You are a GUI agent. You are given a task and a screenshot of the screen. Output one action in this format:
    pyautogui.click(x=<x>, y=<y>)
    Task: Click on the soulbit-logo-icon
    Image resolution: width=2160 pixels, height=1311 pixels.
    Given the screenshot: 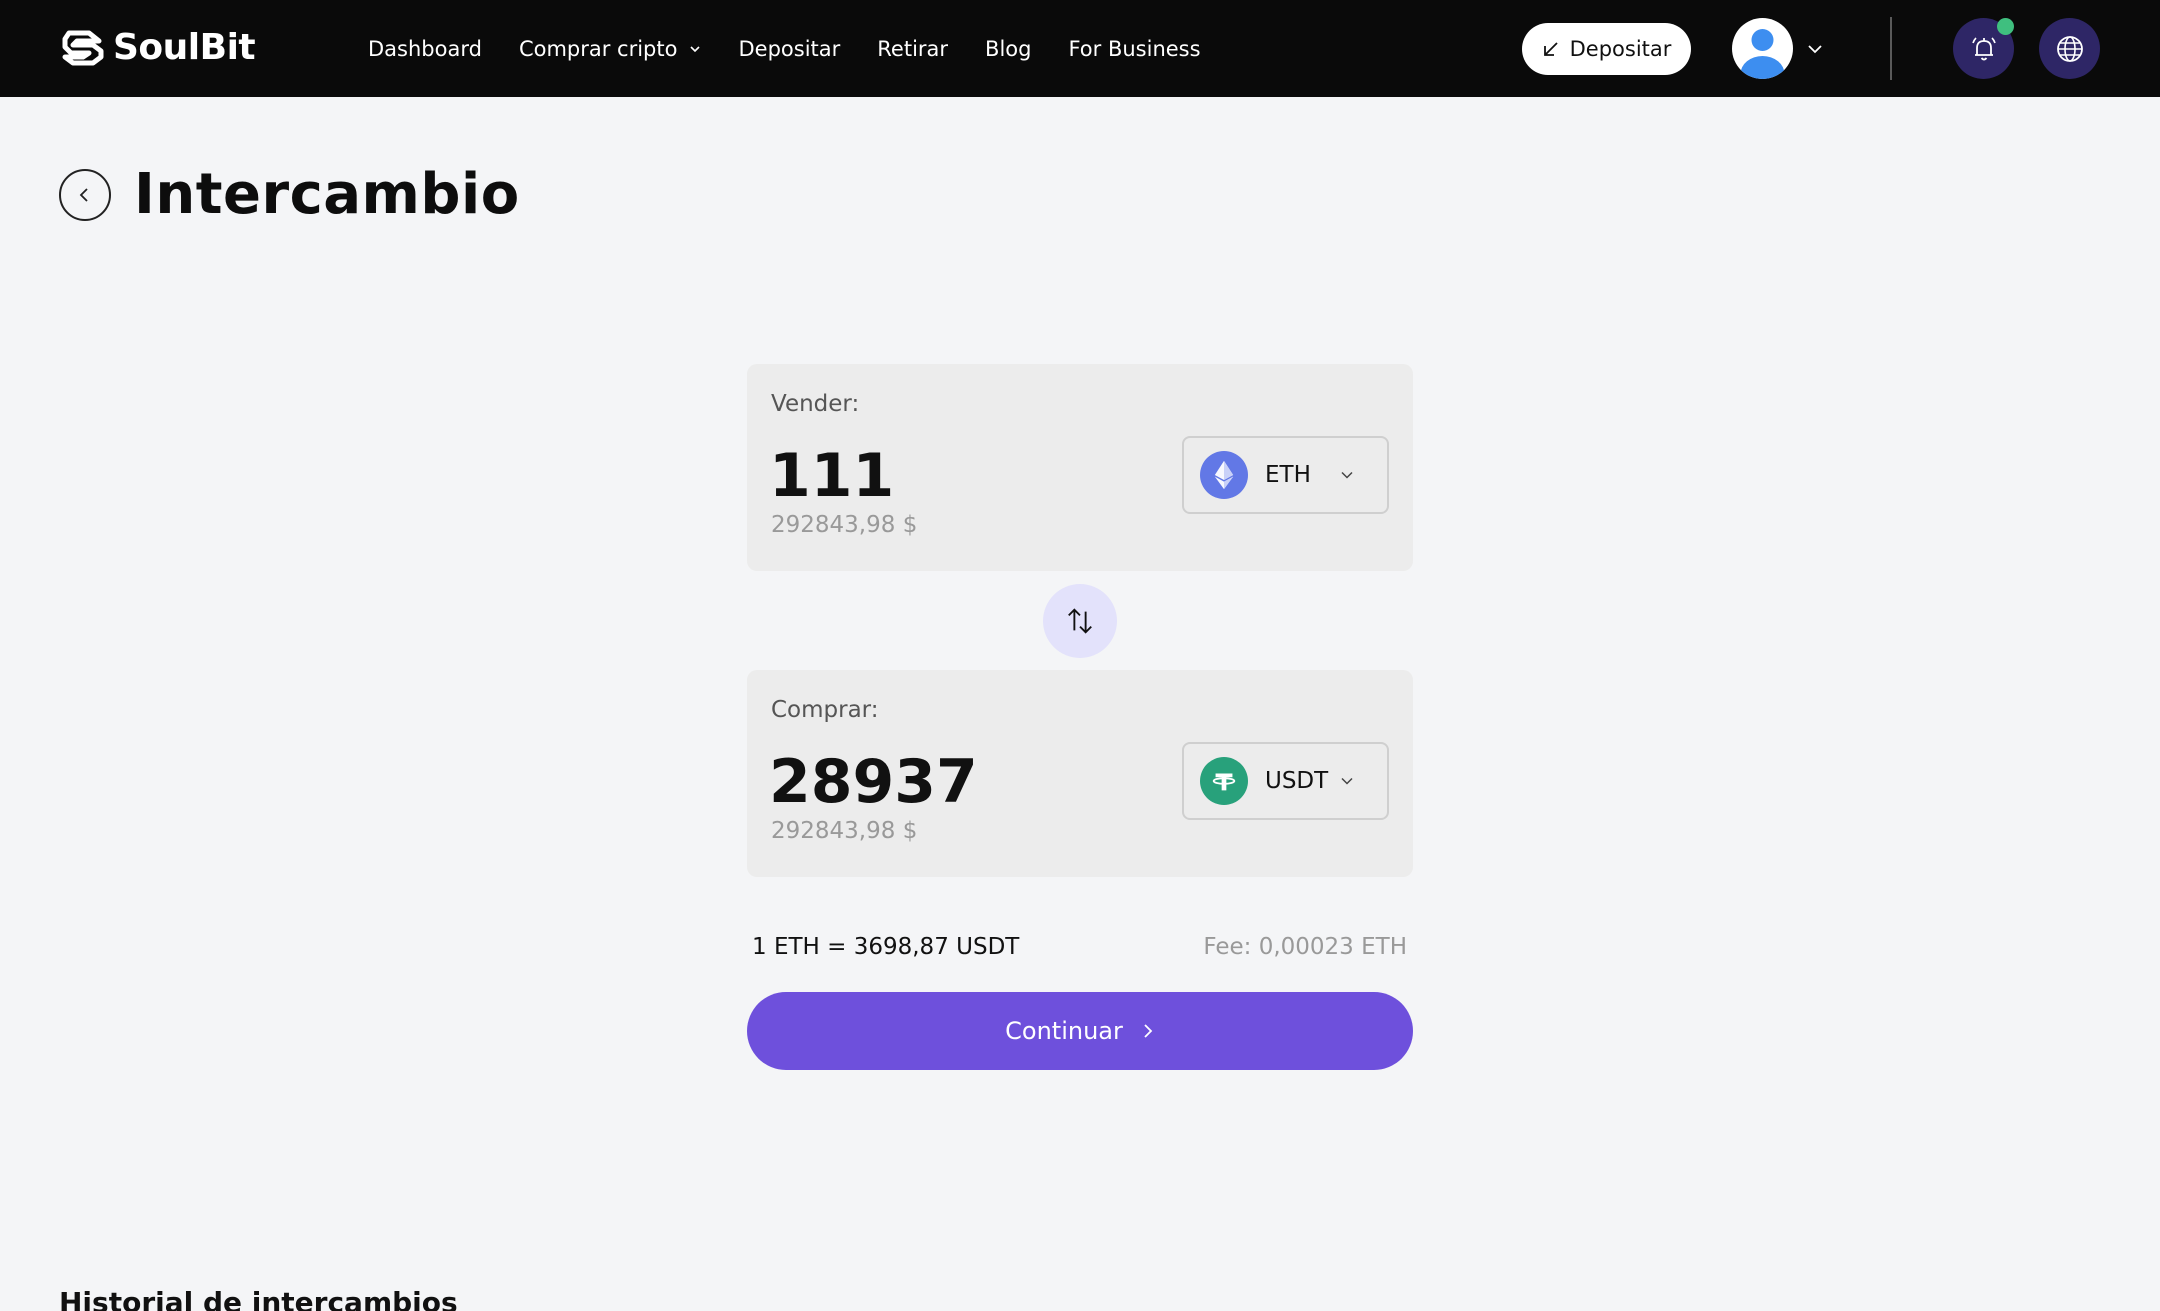 What is the action you would take?
    pyautogui.click(x=83, y=48)
    